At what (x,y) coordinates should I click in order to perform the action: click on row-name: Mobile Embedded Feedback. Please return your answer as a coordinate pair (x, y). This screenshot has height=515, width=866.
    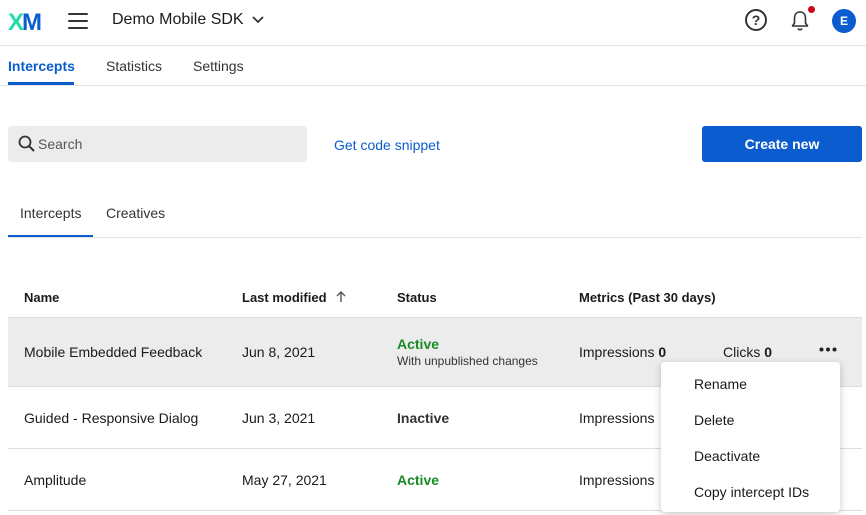
    Looking at the image, I should click on (113, 352).